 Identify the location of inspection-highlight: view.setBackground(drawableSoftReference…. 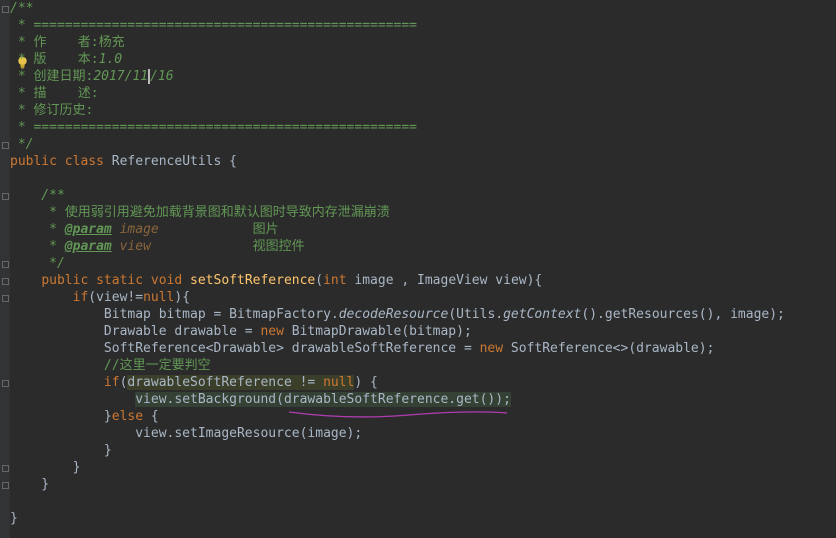
(323, 399).